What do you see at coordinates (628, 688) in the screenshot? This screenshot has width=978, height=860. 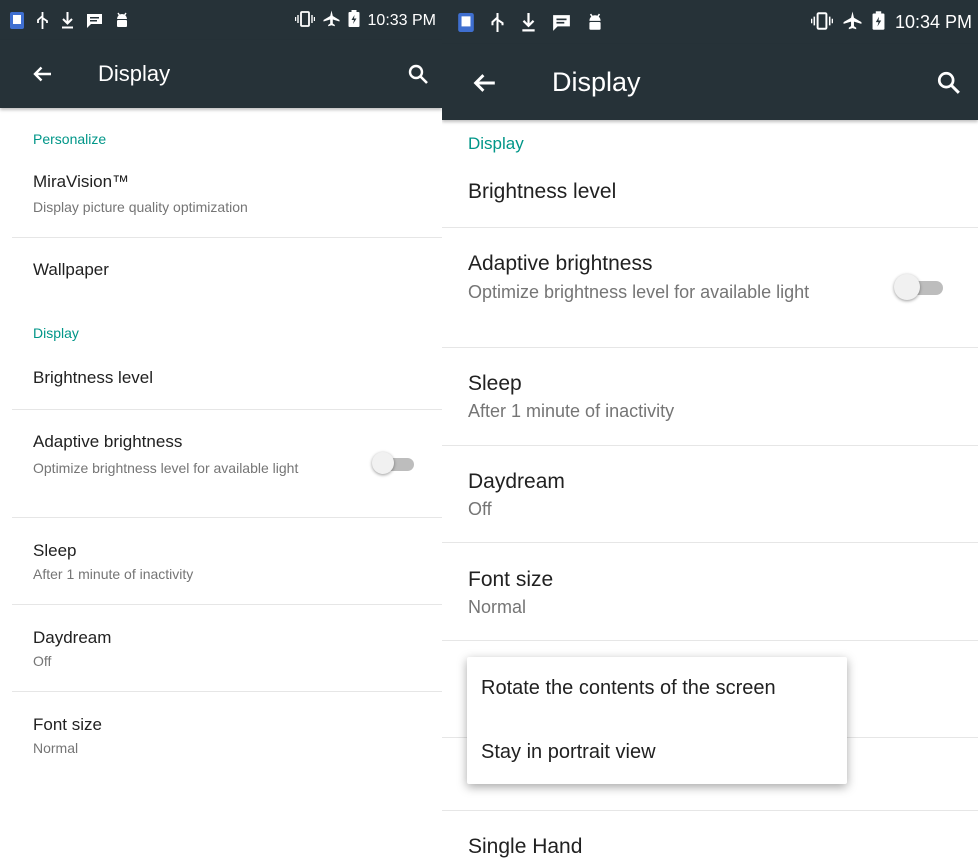 I see `popup-option-rotate: Rotate the contents of the screen` at bounding box center [628, 688].